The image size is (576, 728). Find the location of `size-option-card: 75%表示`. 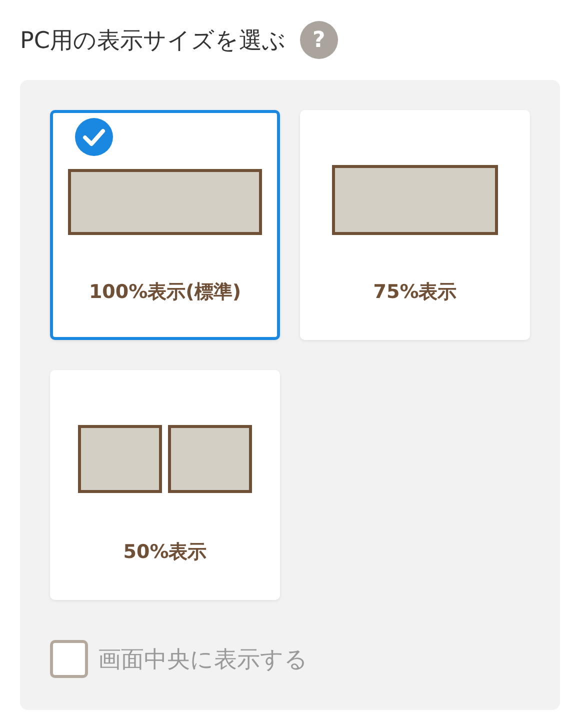

size-option-card: 75%表示 is located at coordinates (415, 225).